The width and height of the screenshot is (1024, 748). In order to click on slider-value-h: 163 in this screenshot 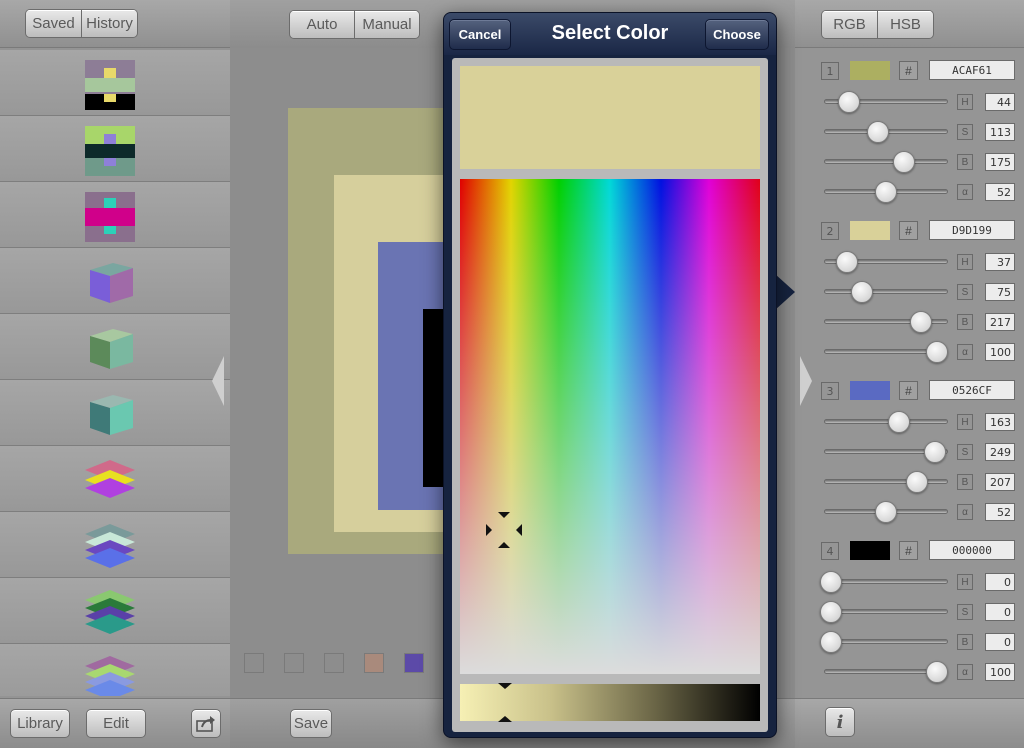, I will do `click(1000, 422)`.